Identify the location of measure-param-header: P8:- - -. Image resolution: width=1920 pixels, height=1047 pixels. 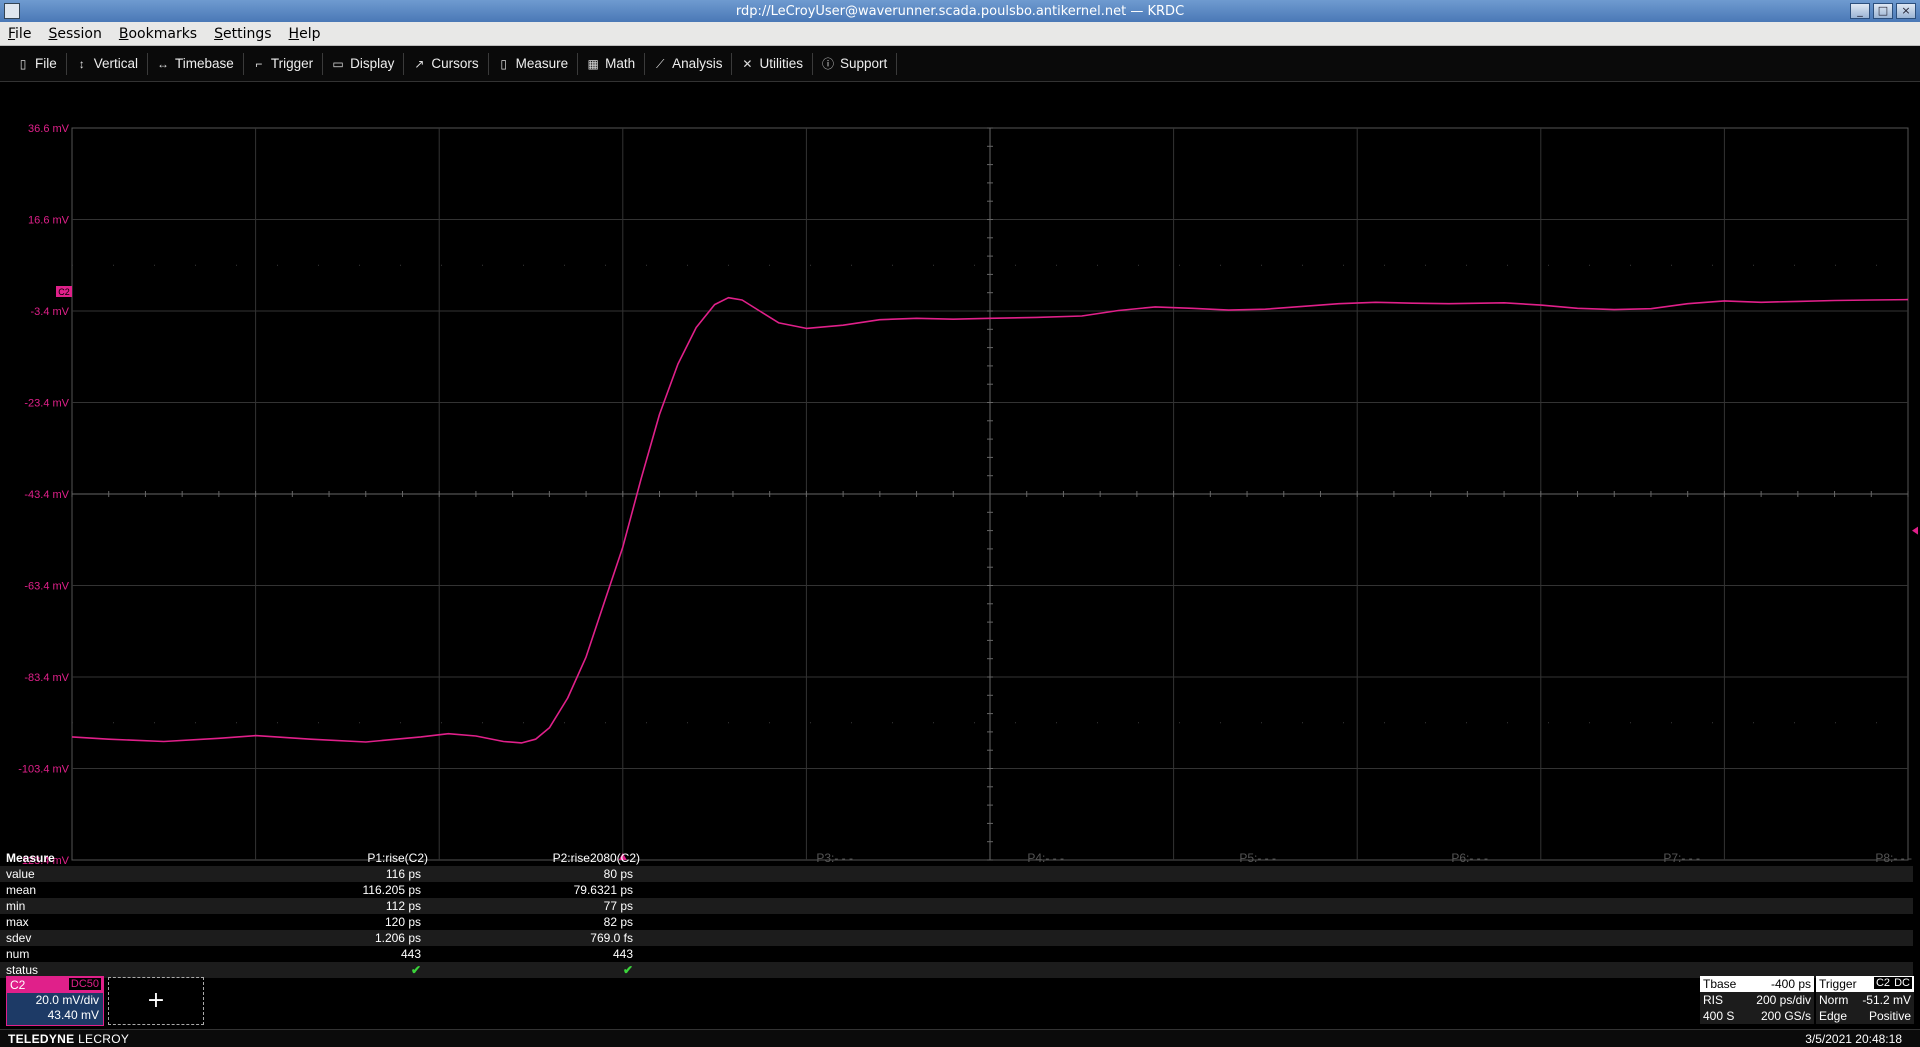
(1893, 858).